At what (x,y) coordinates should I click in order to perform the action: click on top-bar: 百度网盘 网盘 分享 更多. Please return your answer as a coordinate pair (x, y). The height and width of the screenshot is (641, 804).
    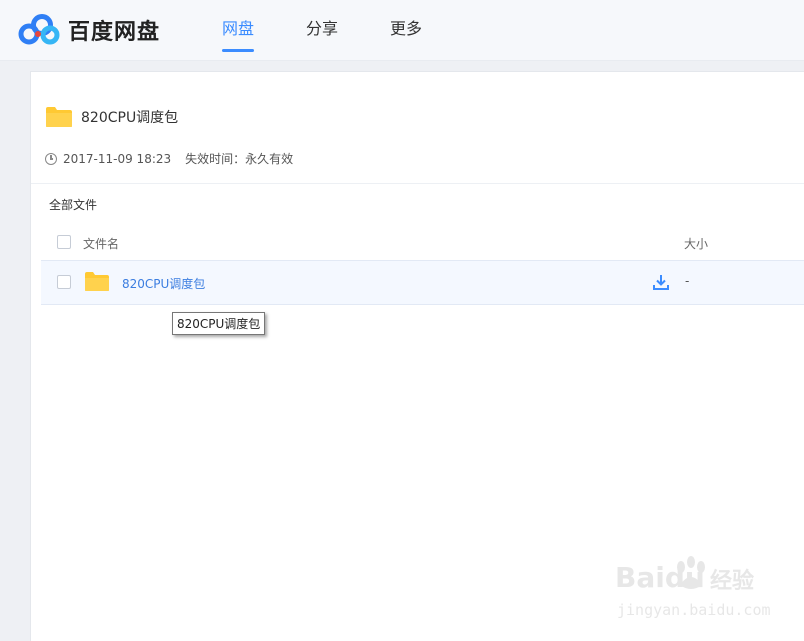
    Looking at the image, I should click on (402, 30).